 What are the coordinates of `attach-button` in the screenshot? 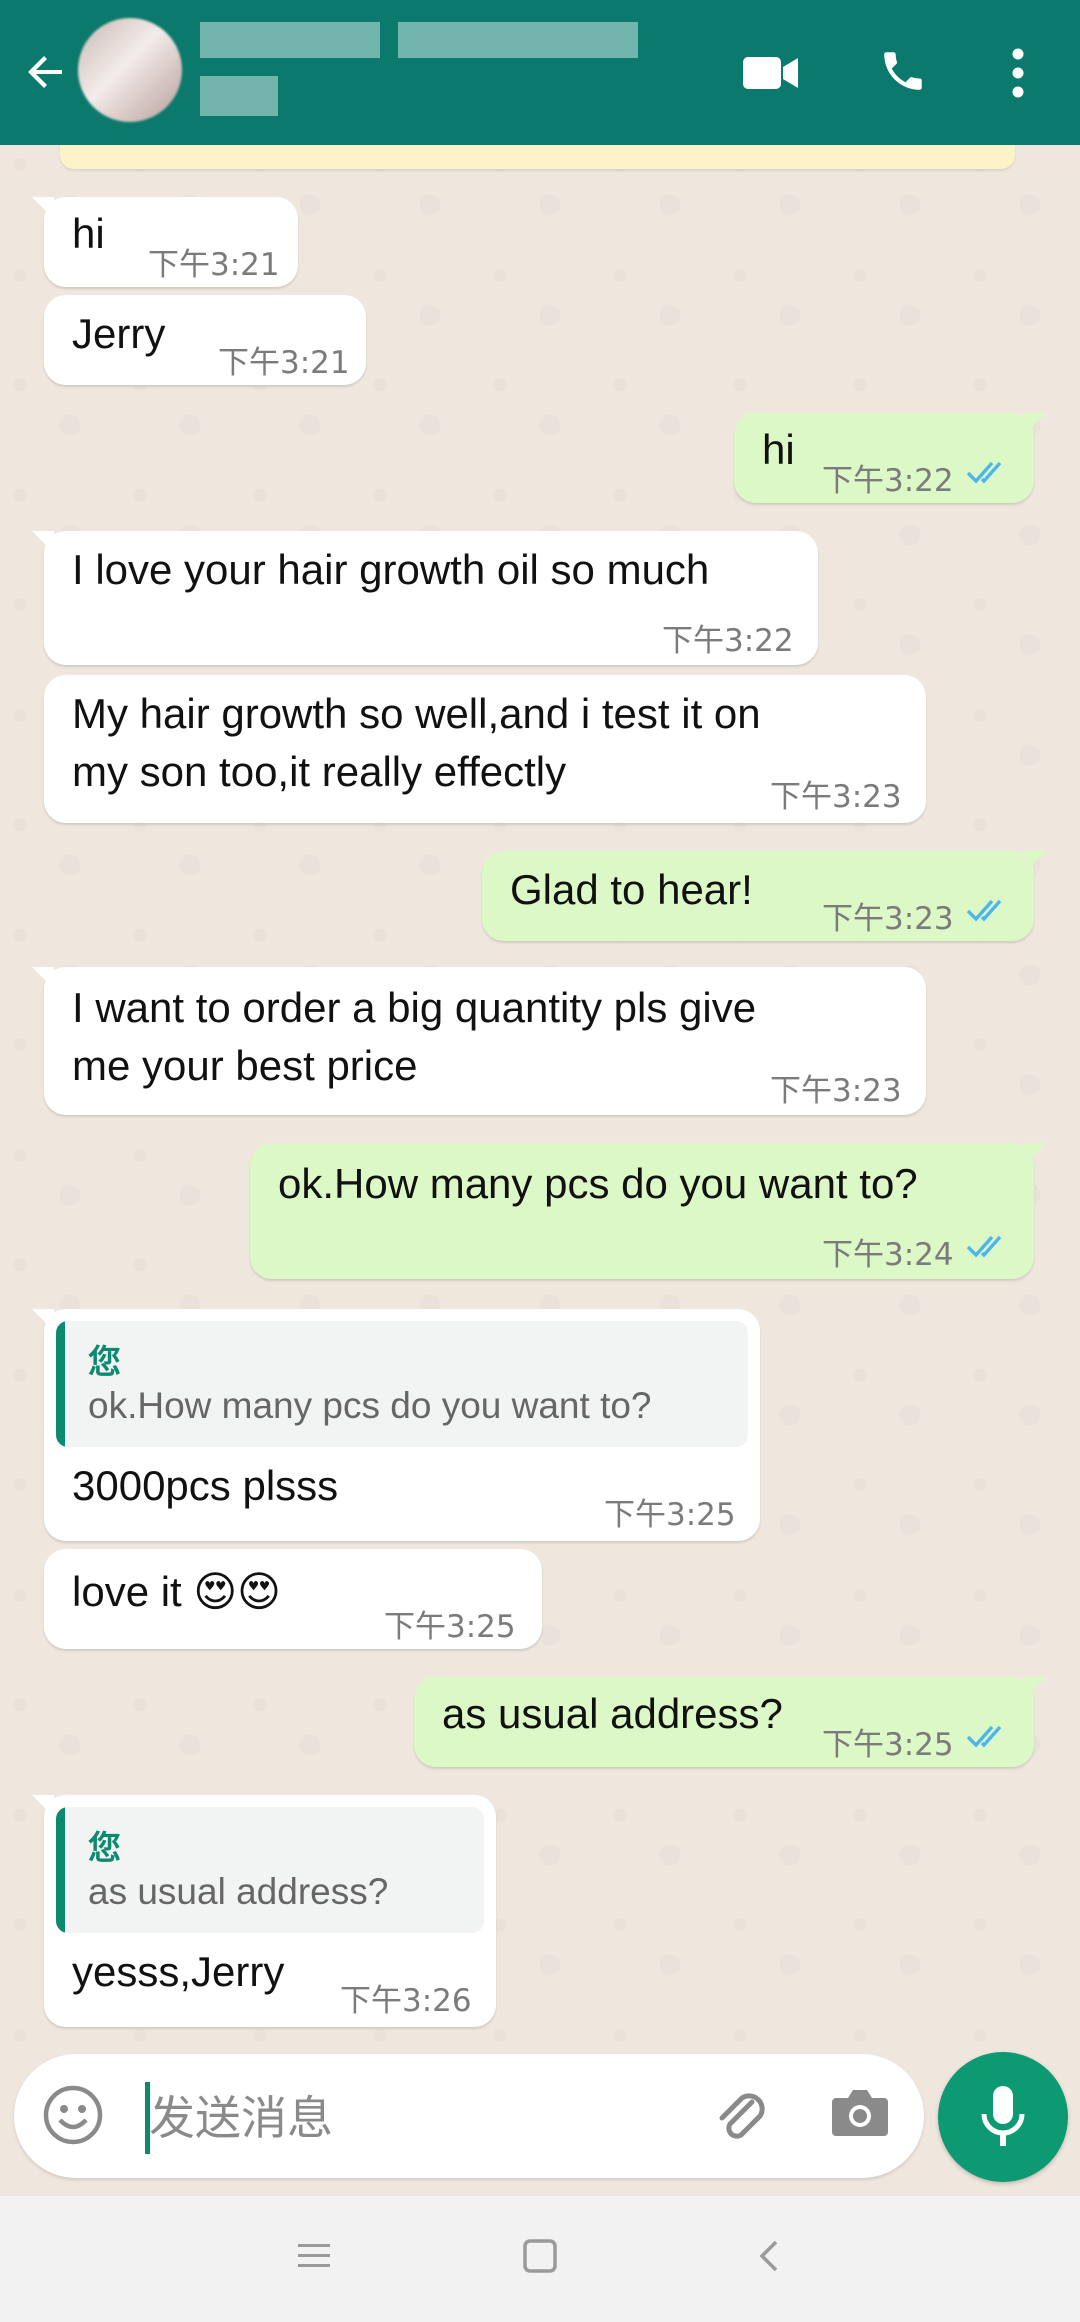 It's located at (740, 2116).